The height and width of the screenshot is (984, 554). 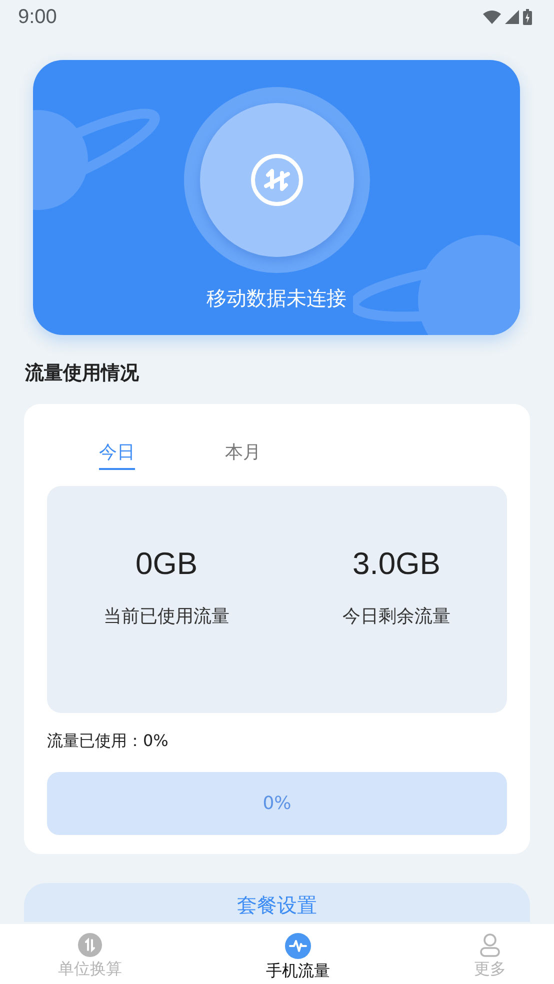 I want to click on wave-icon, so click(x=298, y=946).